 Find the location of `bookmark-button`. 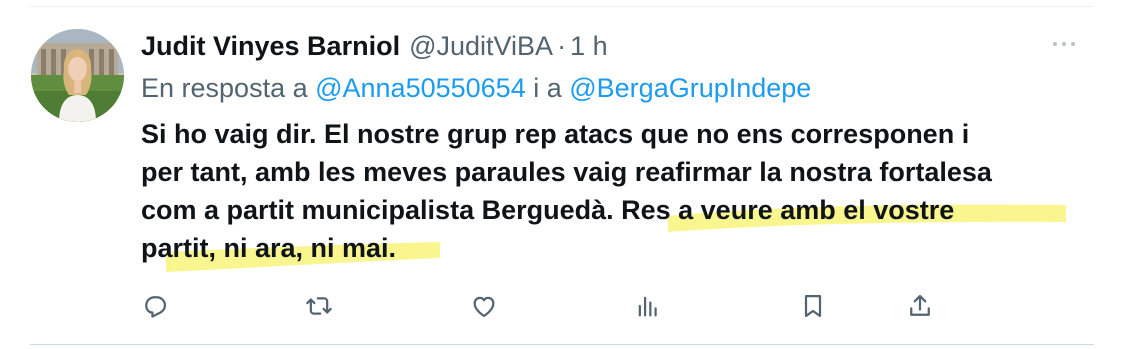

bookmark-button is located at coordinates (813, 306).